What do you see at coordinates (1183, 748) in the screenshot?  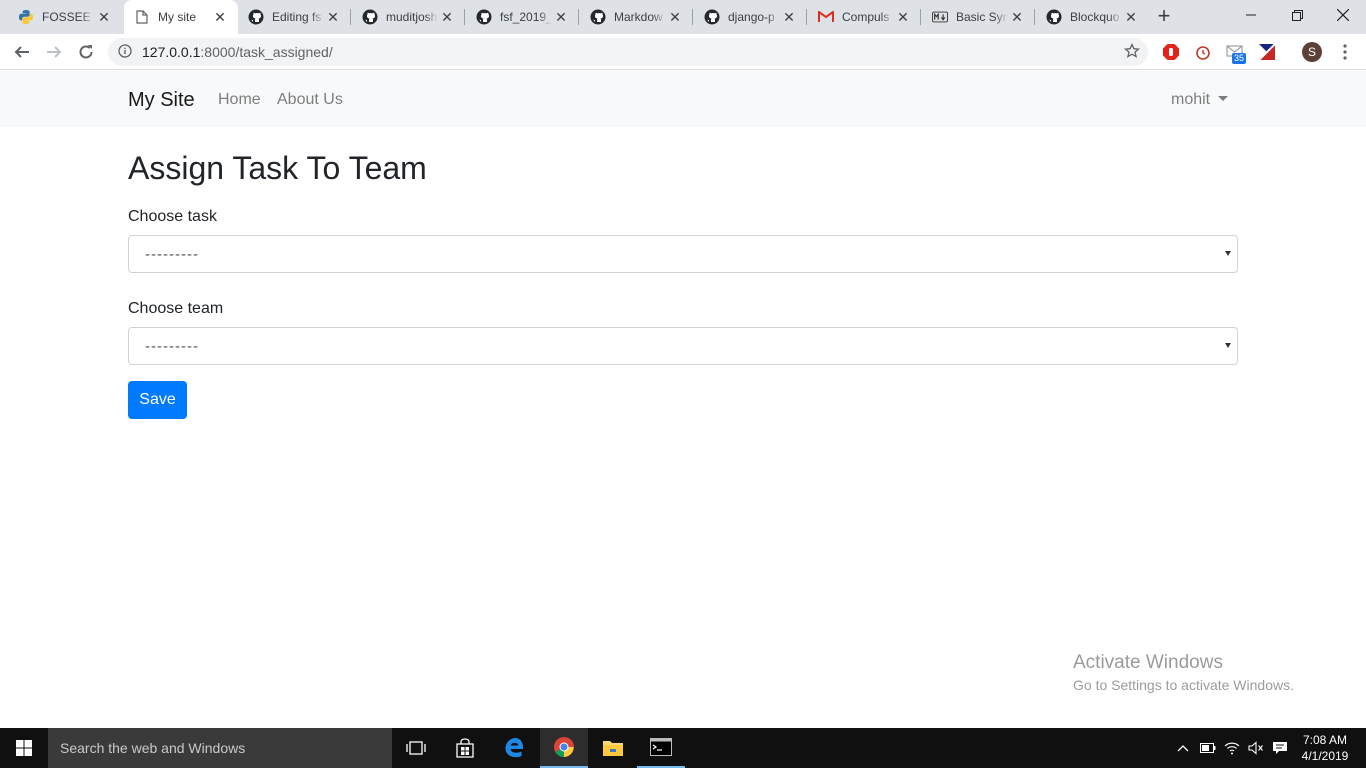 I see `show-hidden-icons-chevron-up-icon` at bounding box center [1183, 748].